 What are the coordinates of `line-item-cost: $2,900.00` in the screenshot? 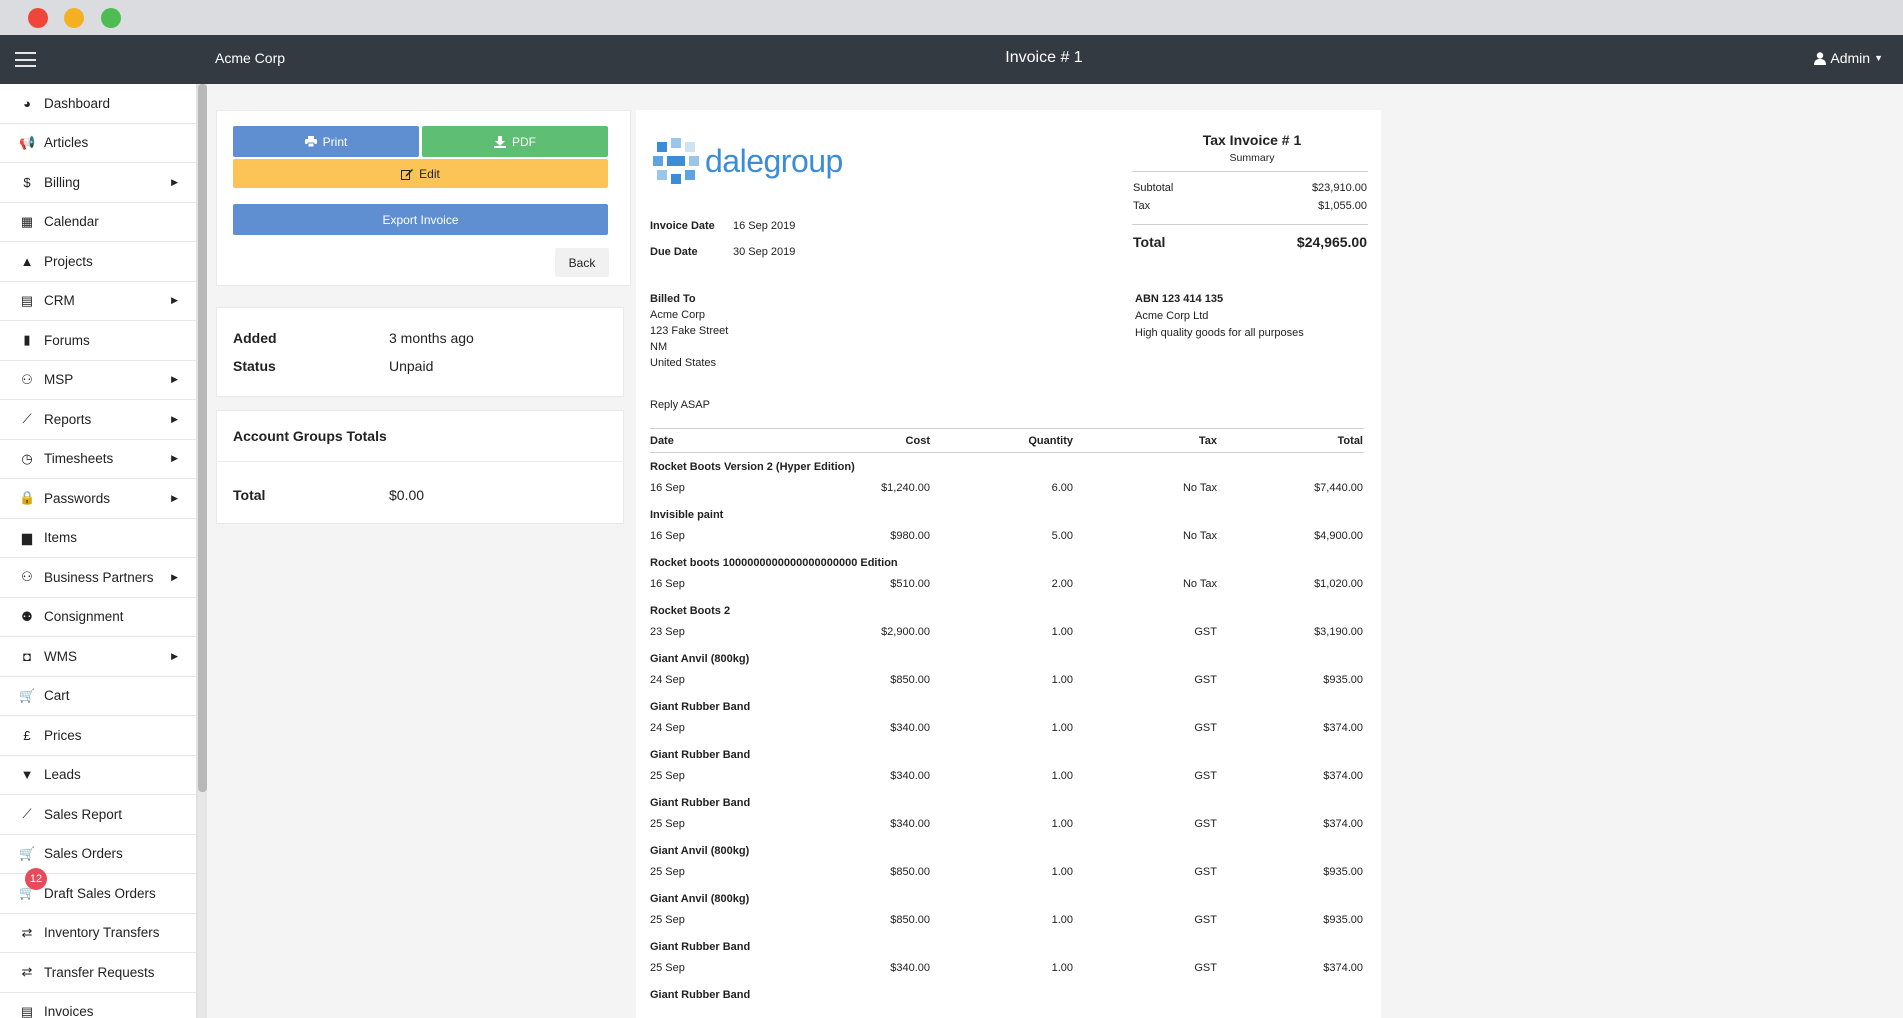 It's located at (905, 632).